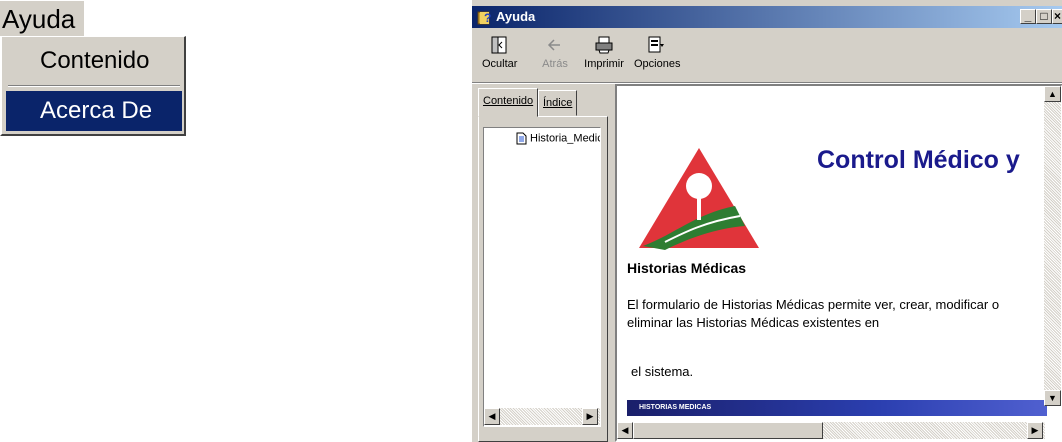 The image size is (1062, 442). I want to click on help-book-icon: ?, so click(484, 18).